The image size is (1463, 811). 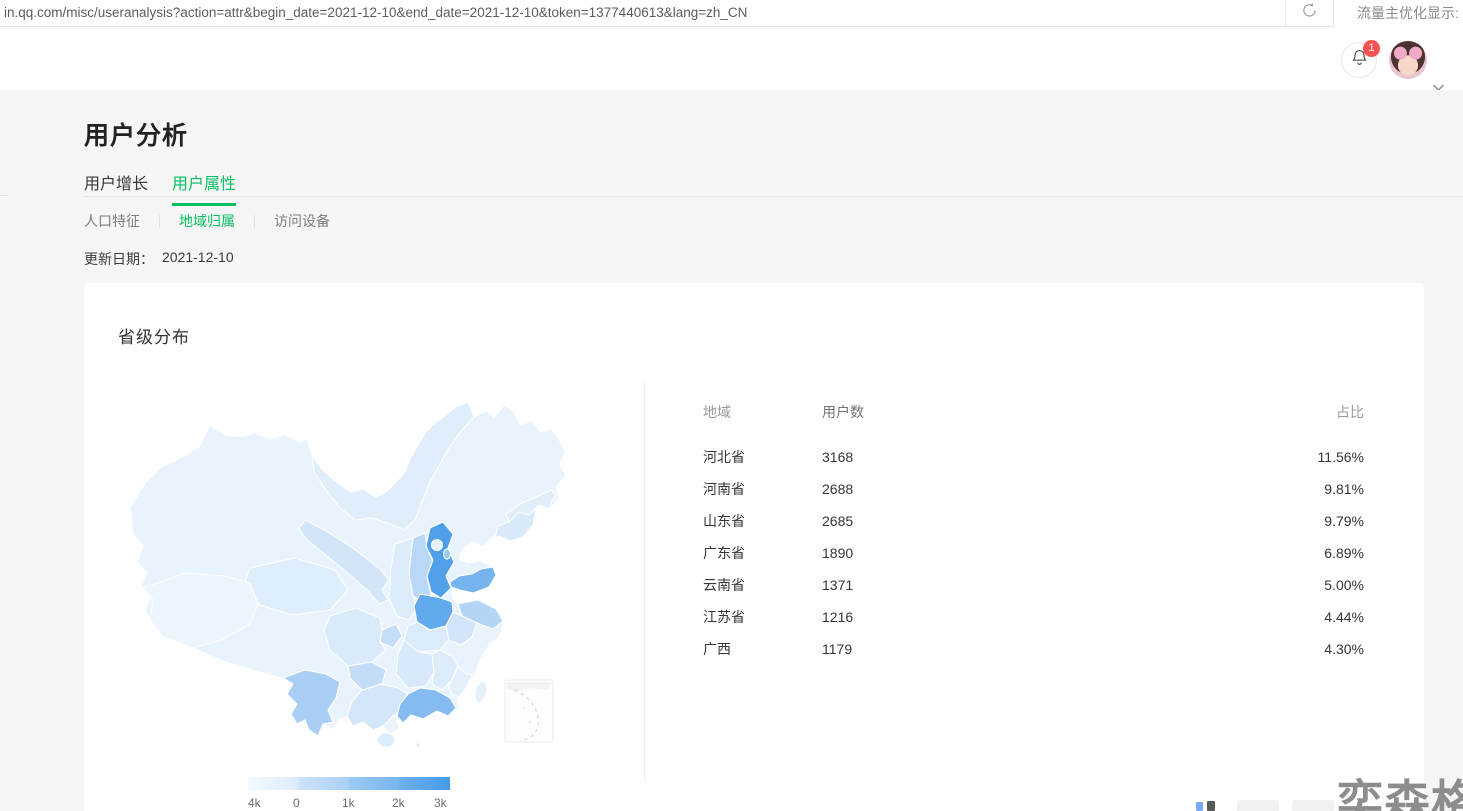 What do you see at coordinates (724, 521) in the screenshot?
I see `cell-region: 山东省` at bounding box center [724, 521].